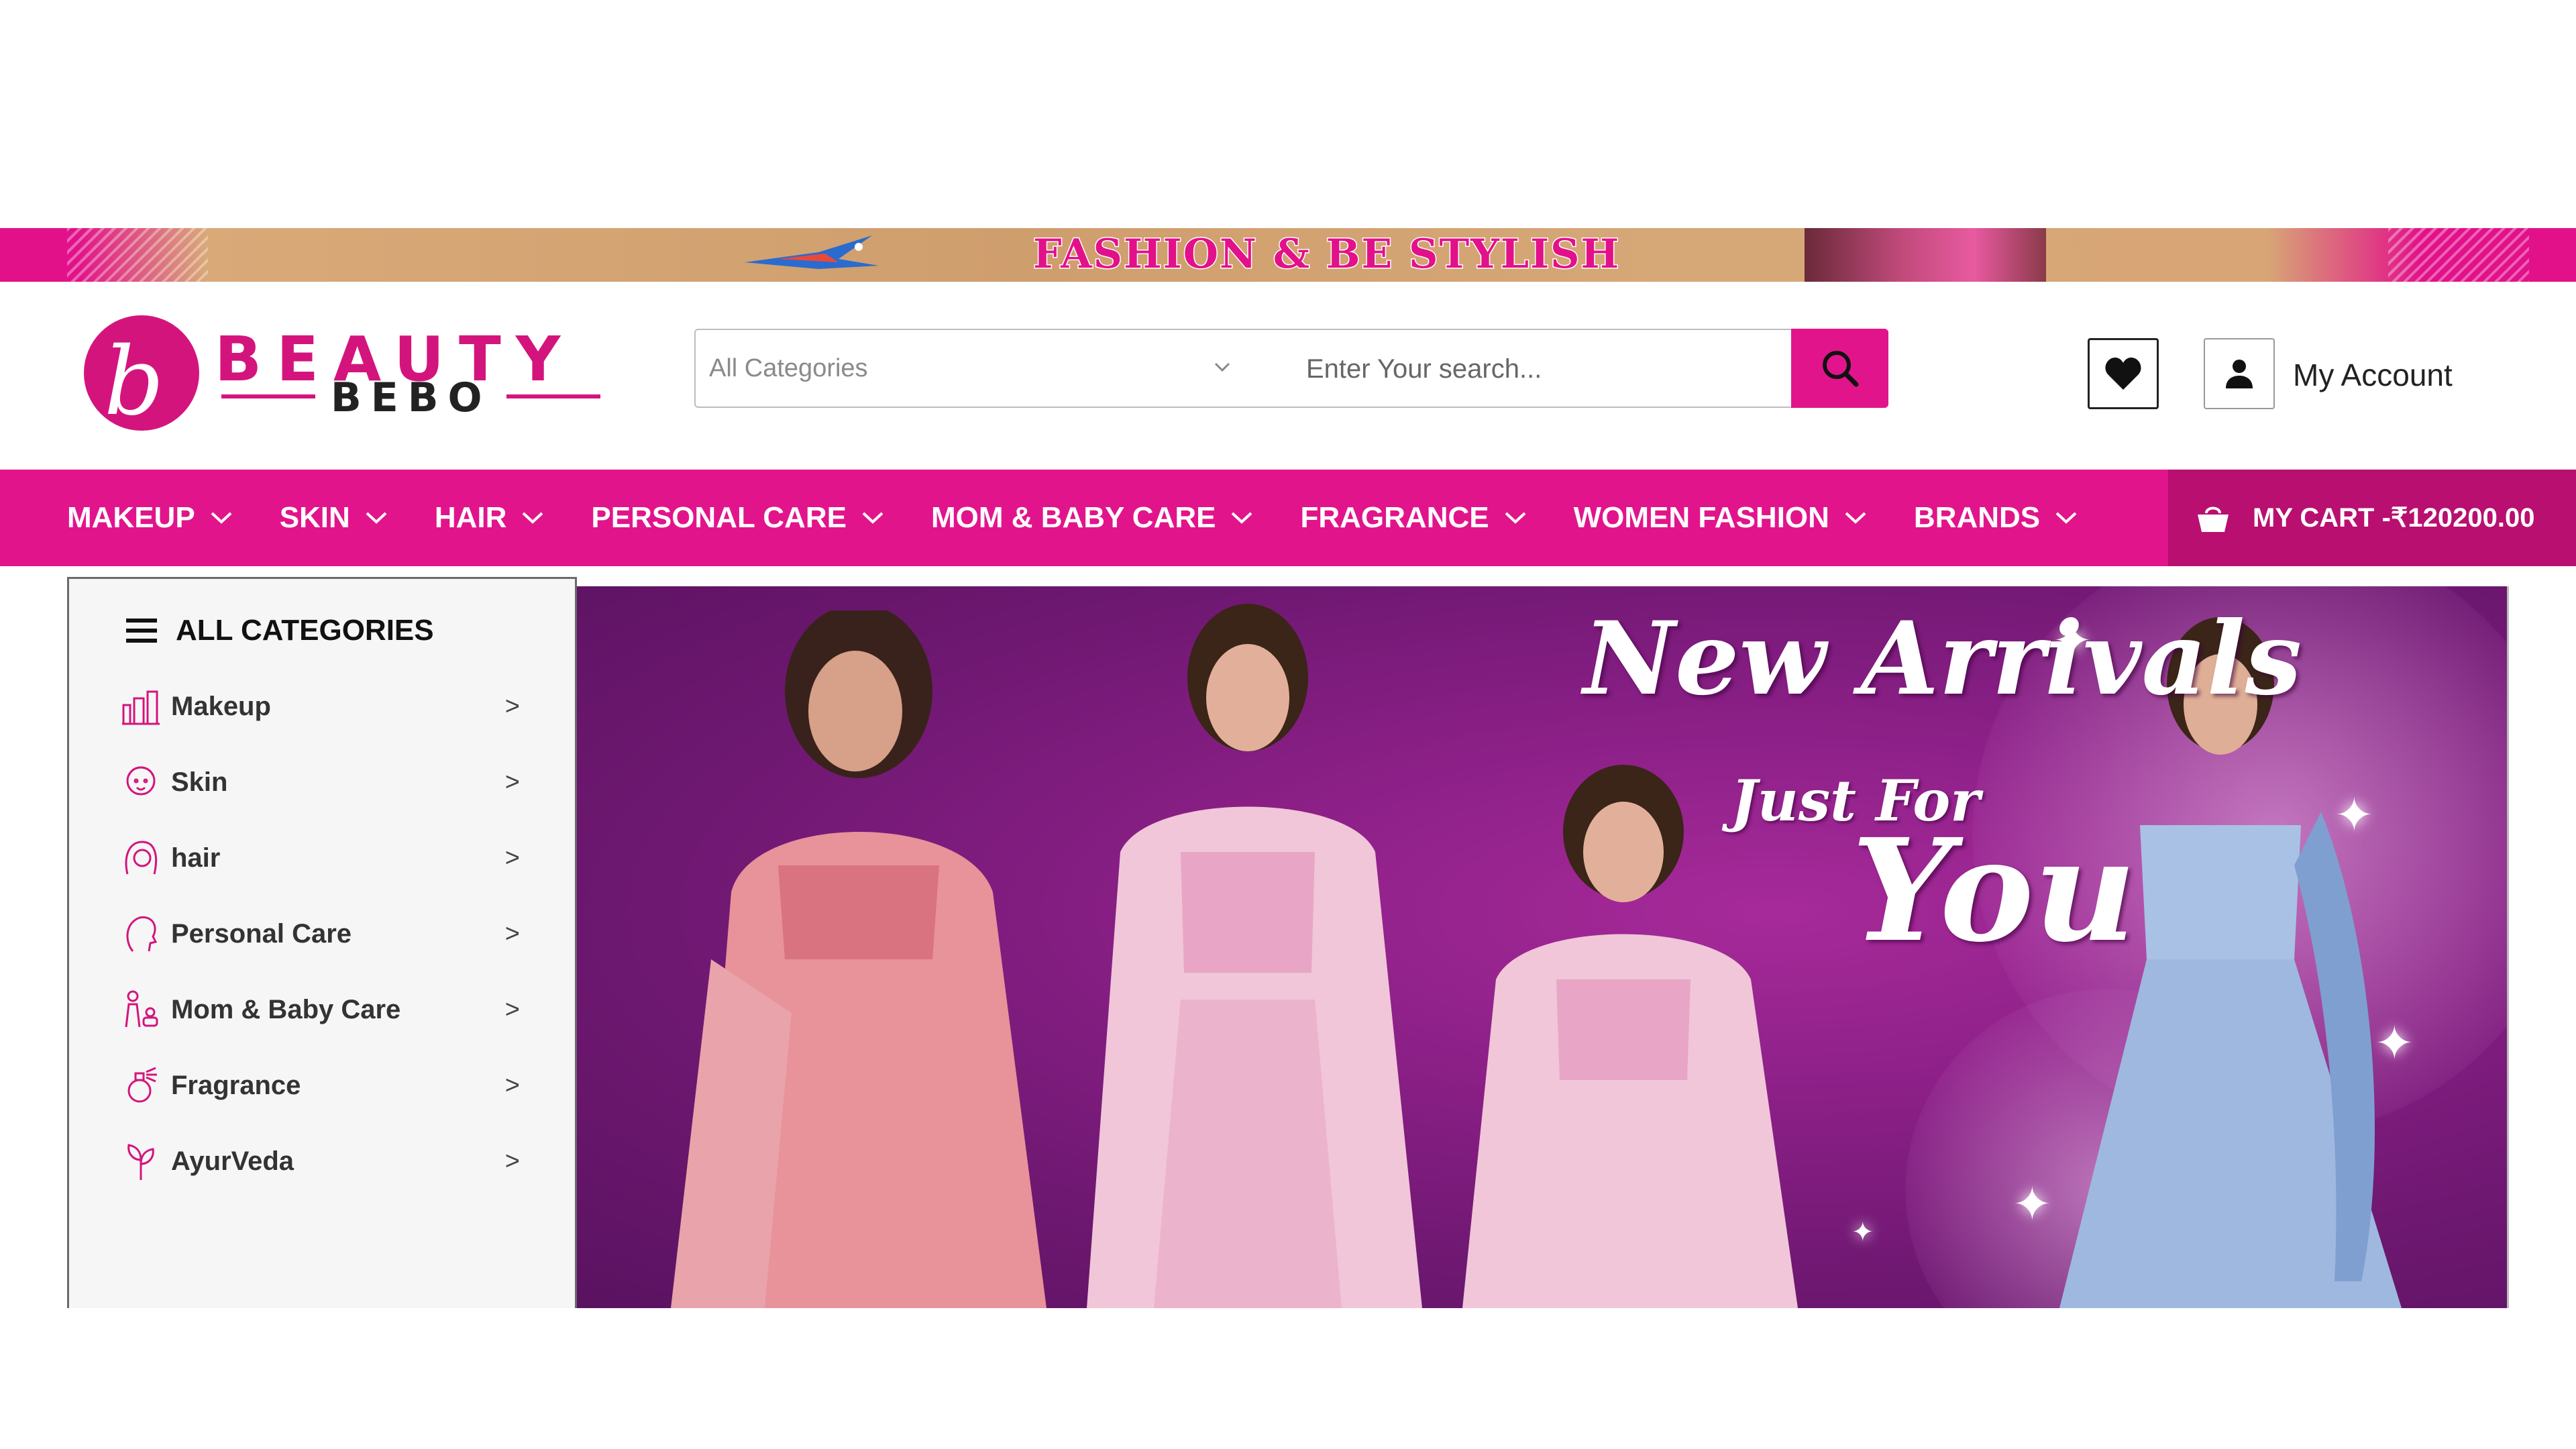  I want to click on skin-icon, so click(140, 782).